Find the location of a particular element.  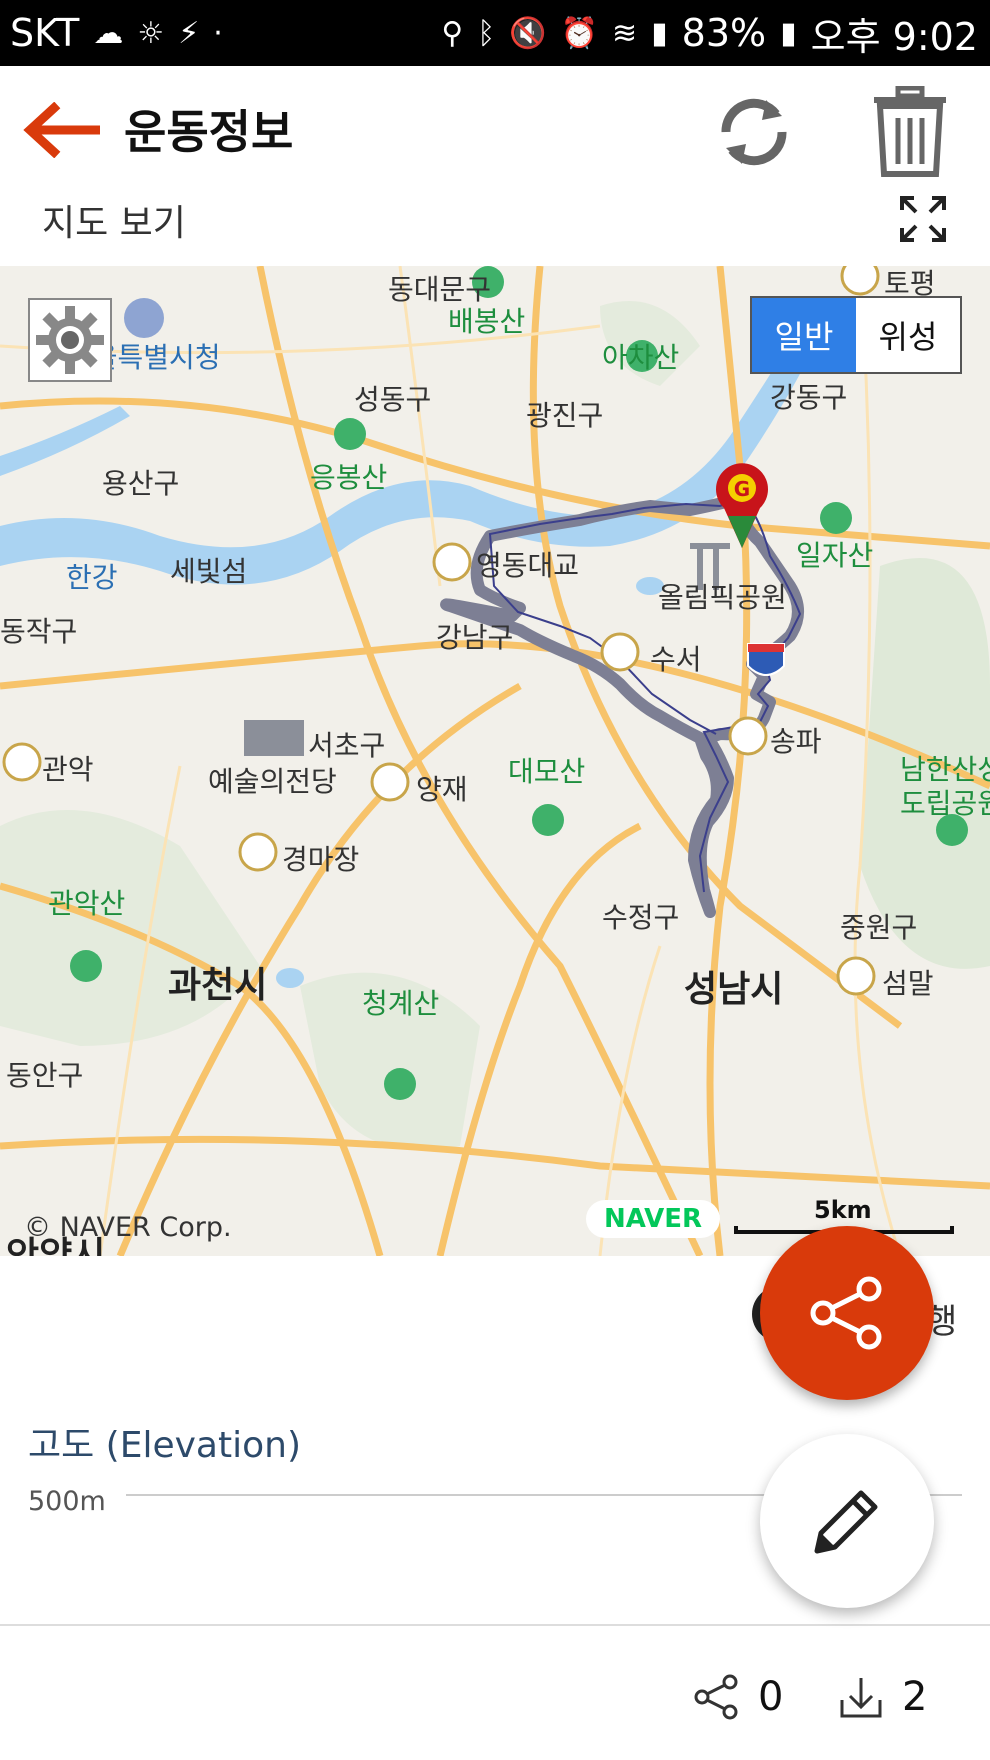

signal-icon: ▮ is located at coordinates (659, 33).